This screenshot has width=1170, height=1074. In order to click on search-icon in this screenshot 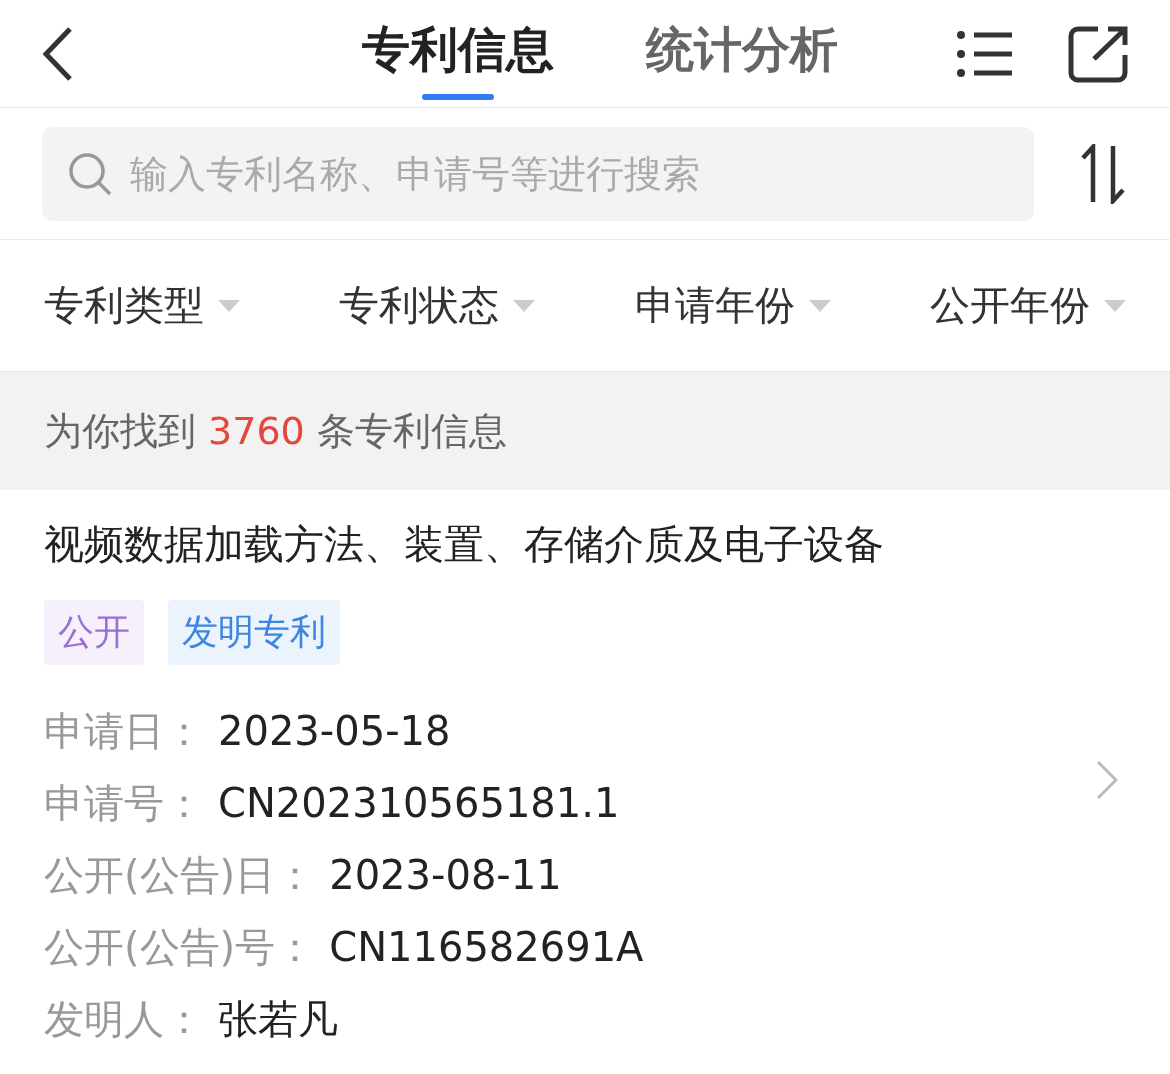, I will do `click(90, 173)`.